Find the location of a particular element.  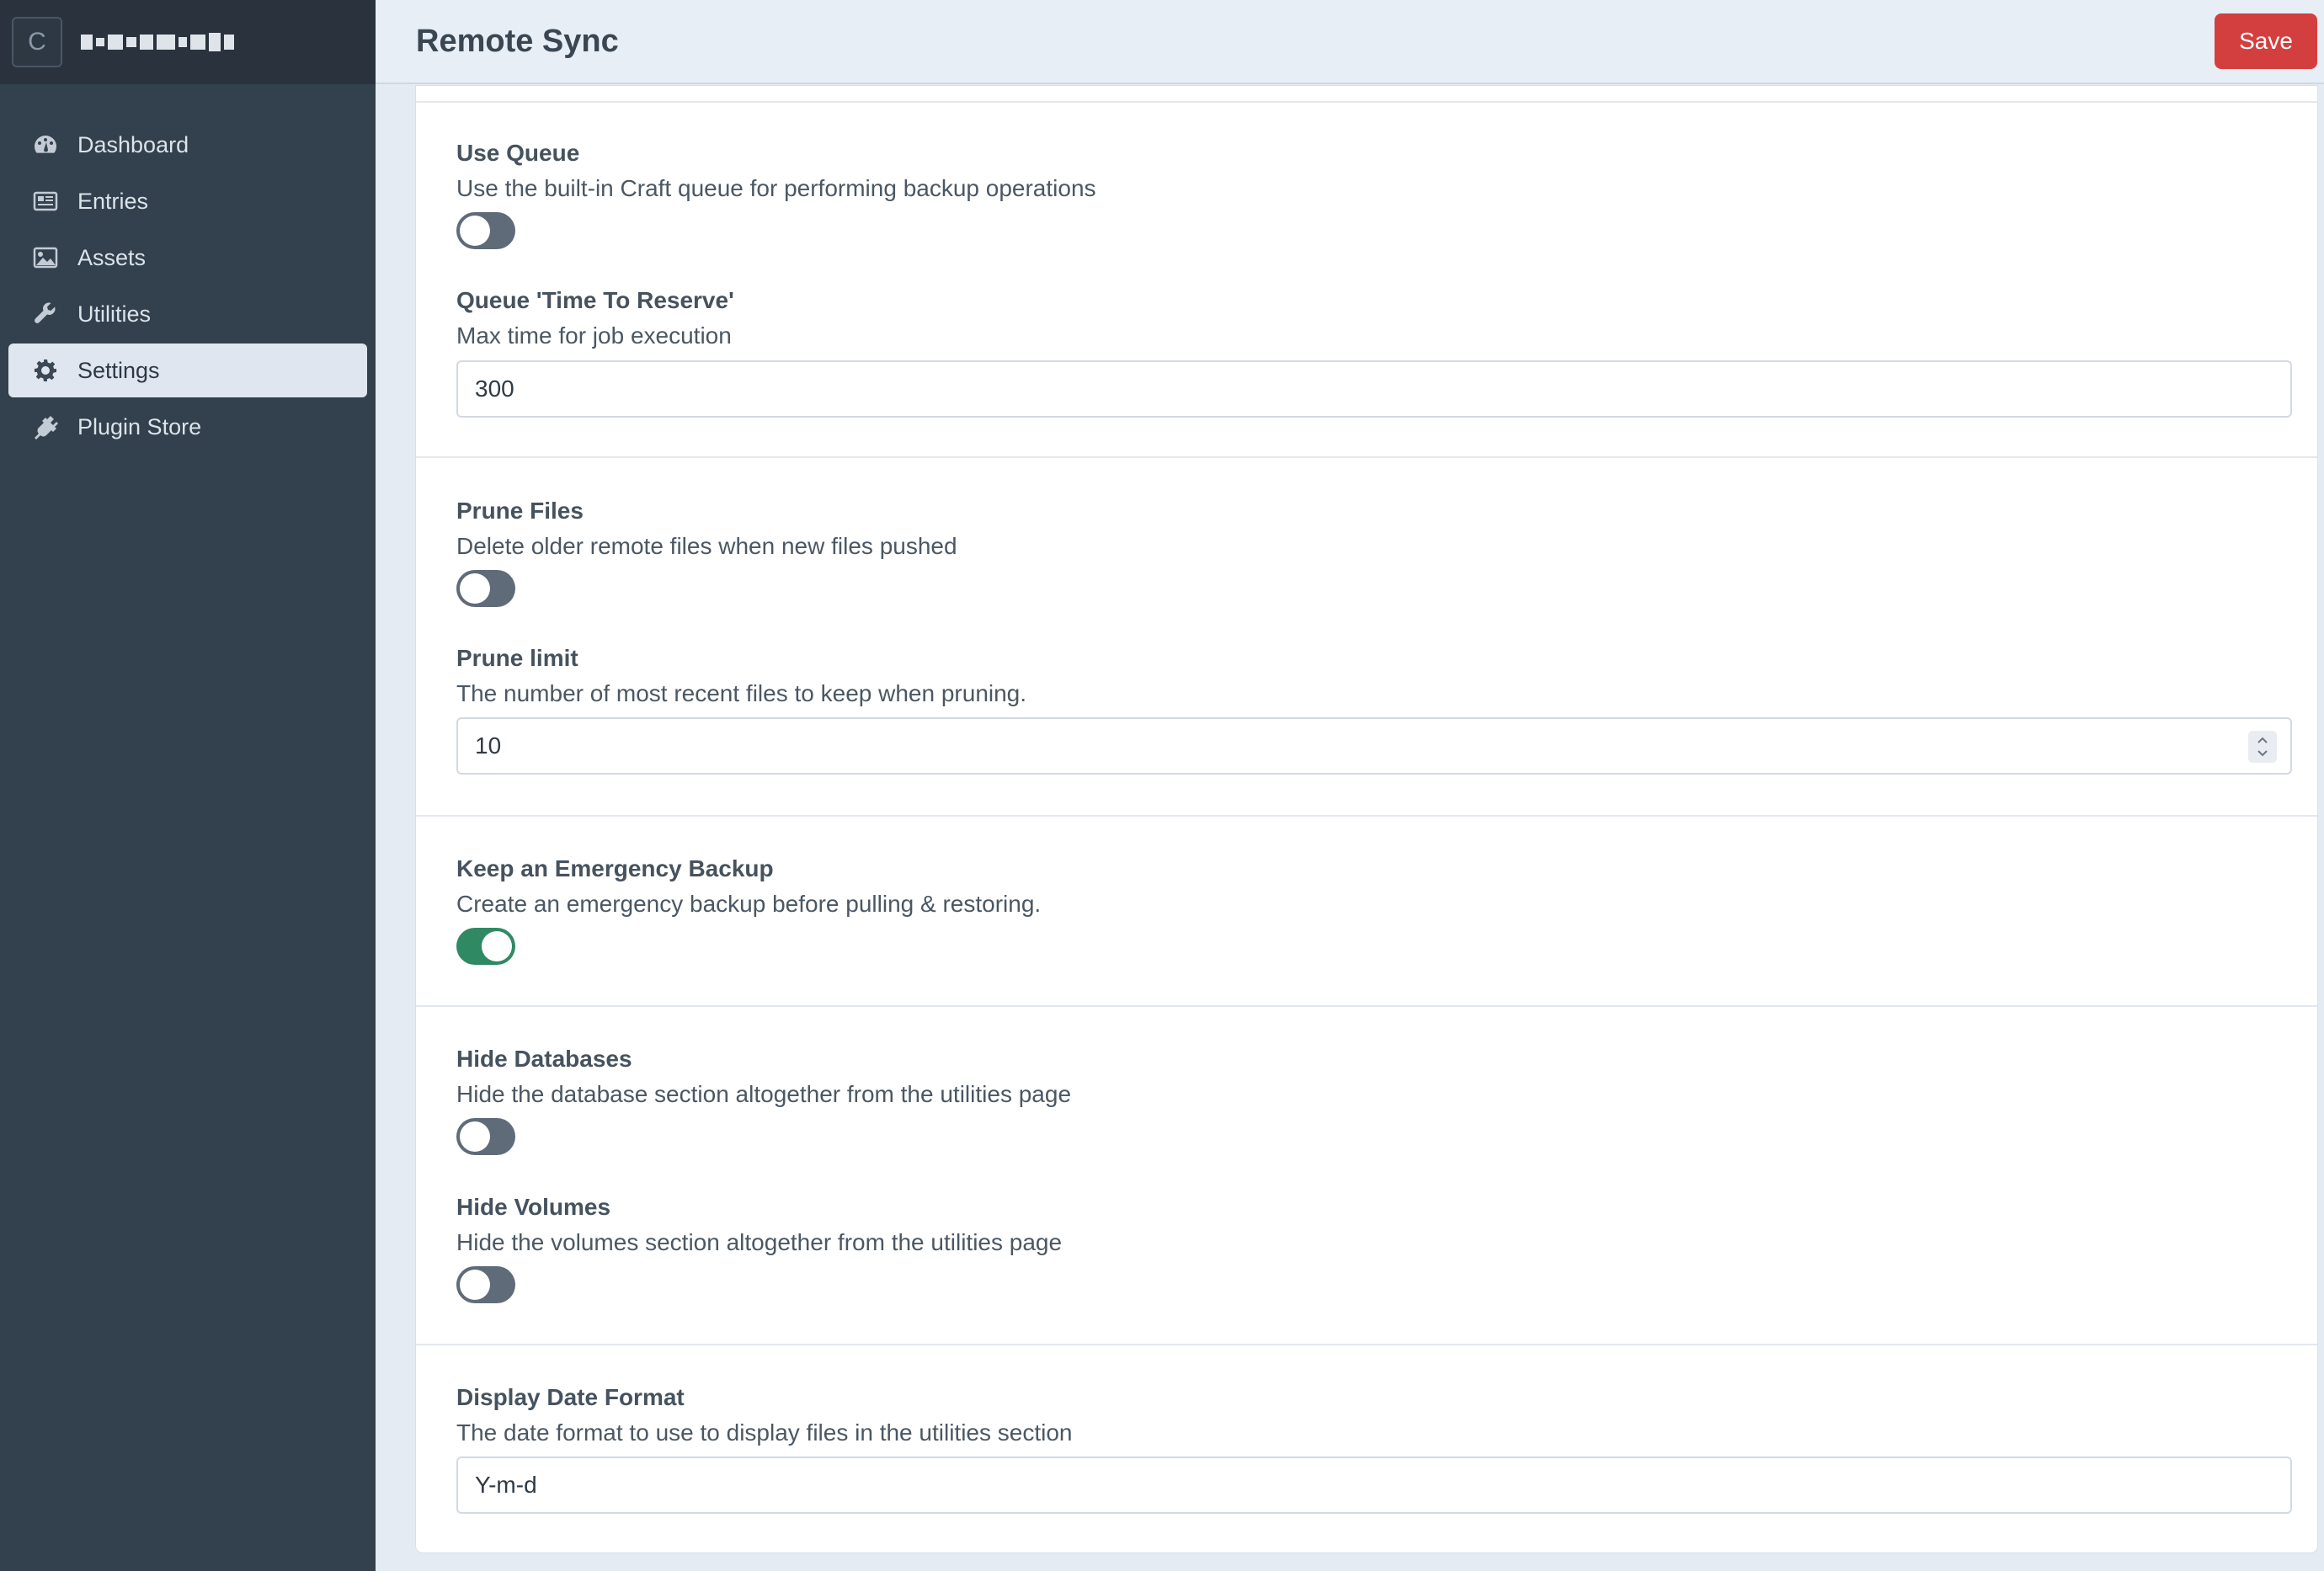

queue-ttr-input: 300 is located at coordinates (1374, 389).